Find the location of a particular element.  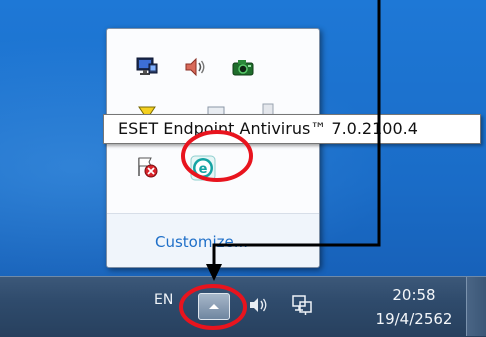

clock-date: 19/4/2562 is located at coordinates (414, 319).